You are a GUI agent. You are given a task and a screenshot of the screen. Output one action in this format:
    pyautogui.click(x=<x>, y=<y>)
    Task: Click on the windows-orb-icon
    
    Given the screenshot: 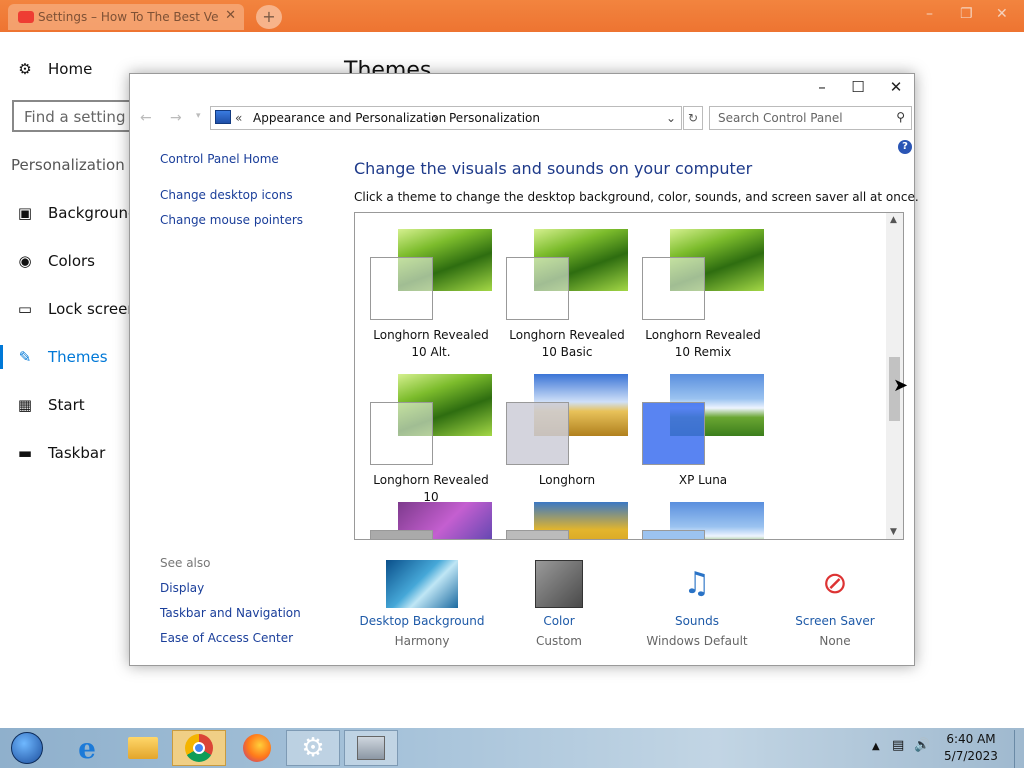 What is the action you would take?
    pyautogui.click(x=27, y=748)
    